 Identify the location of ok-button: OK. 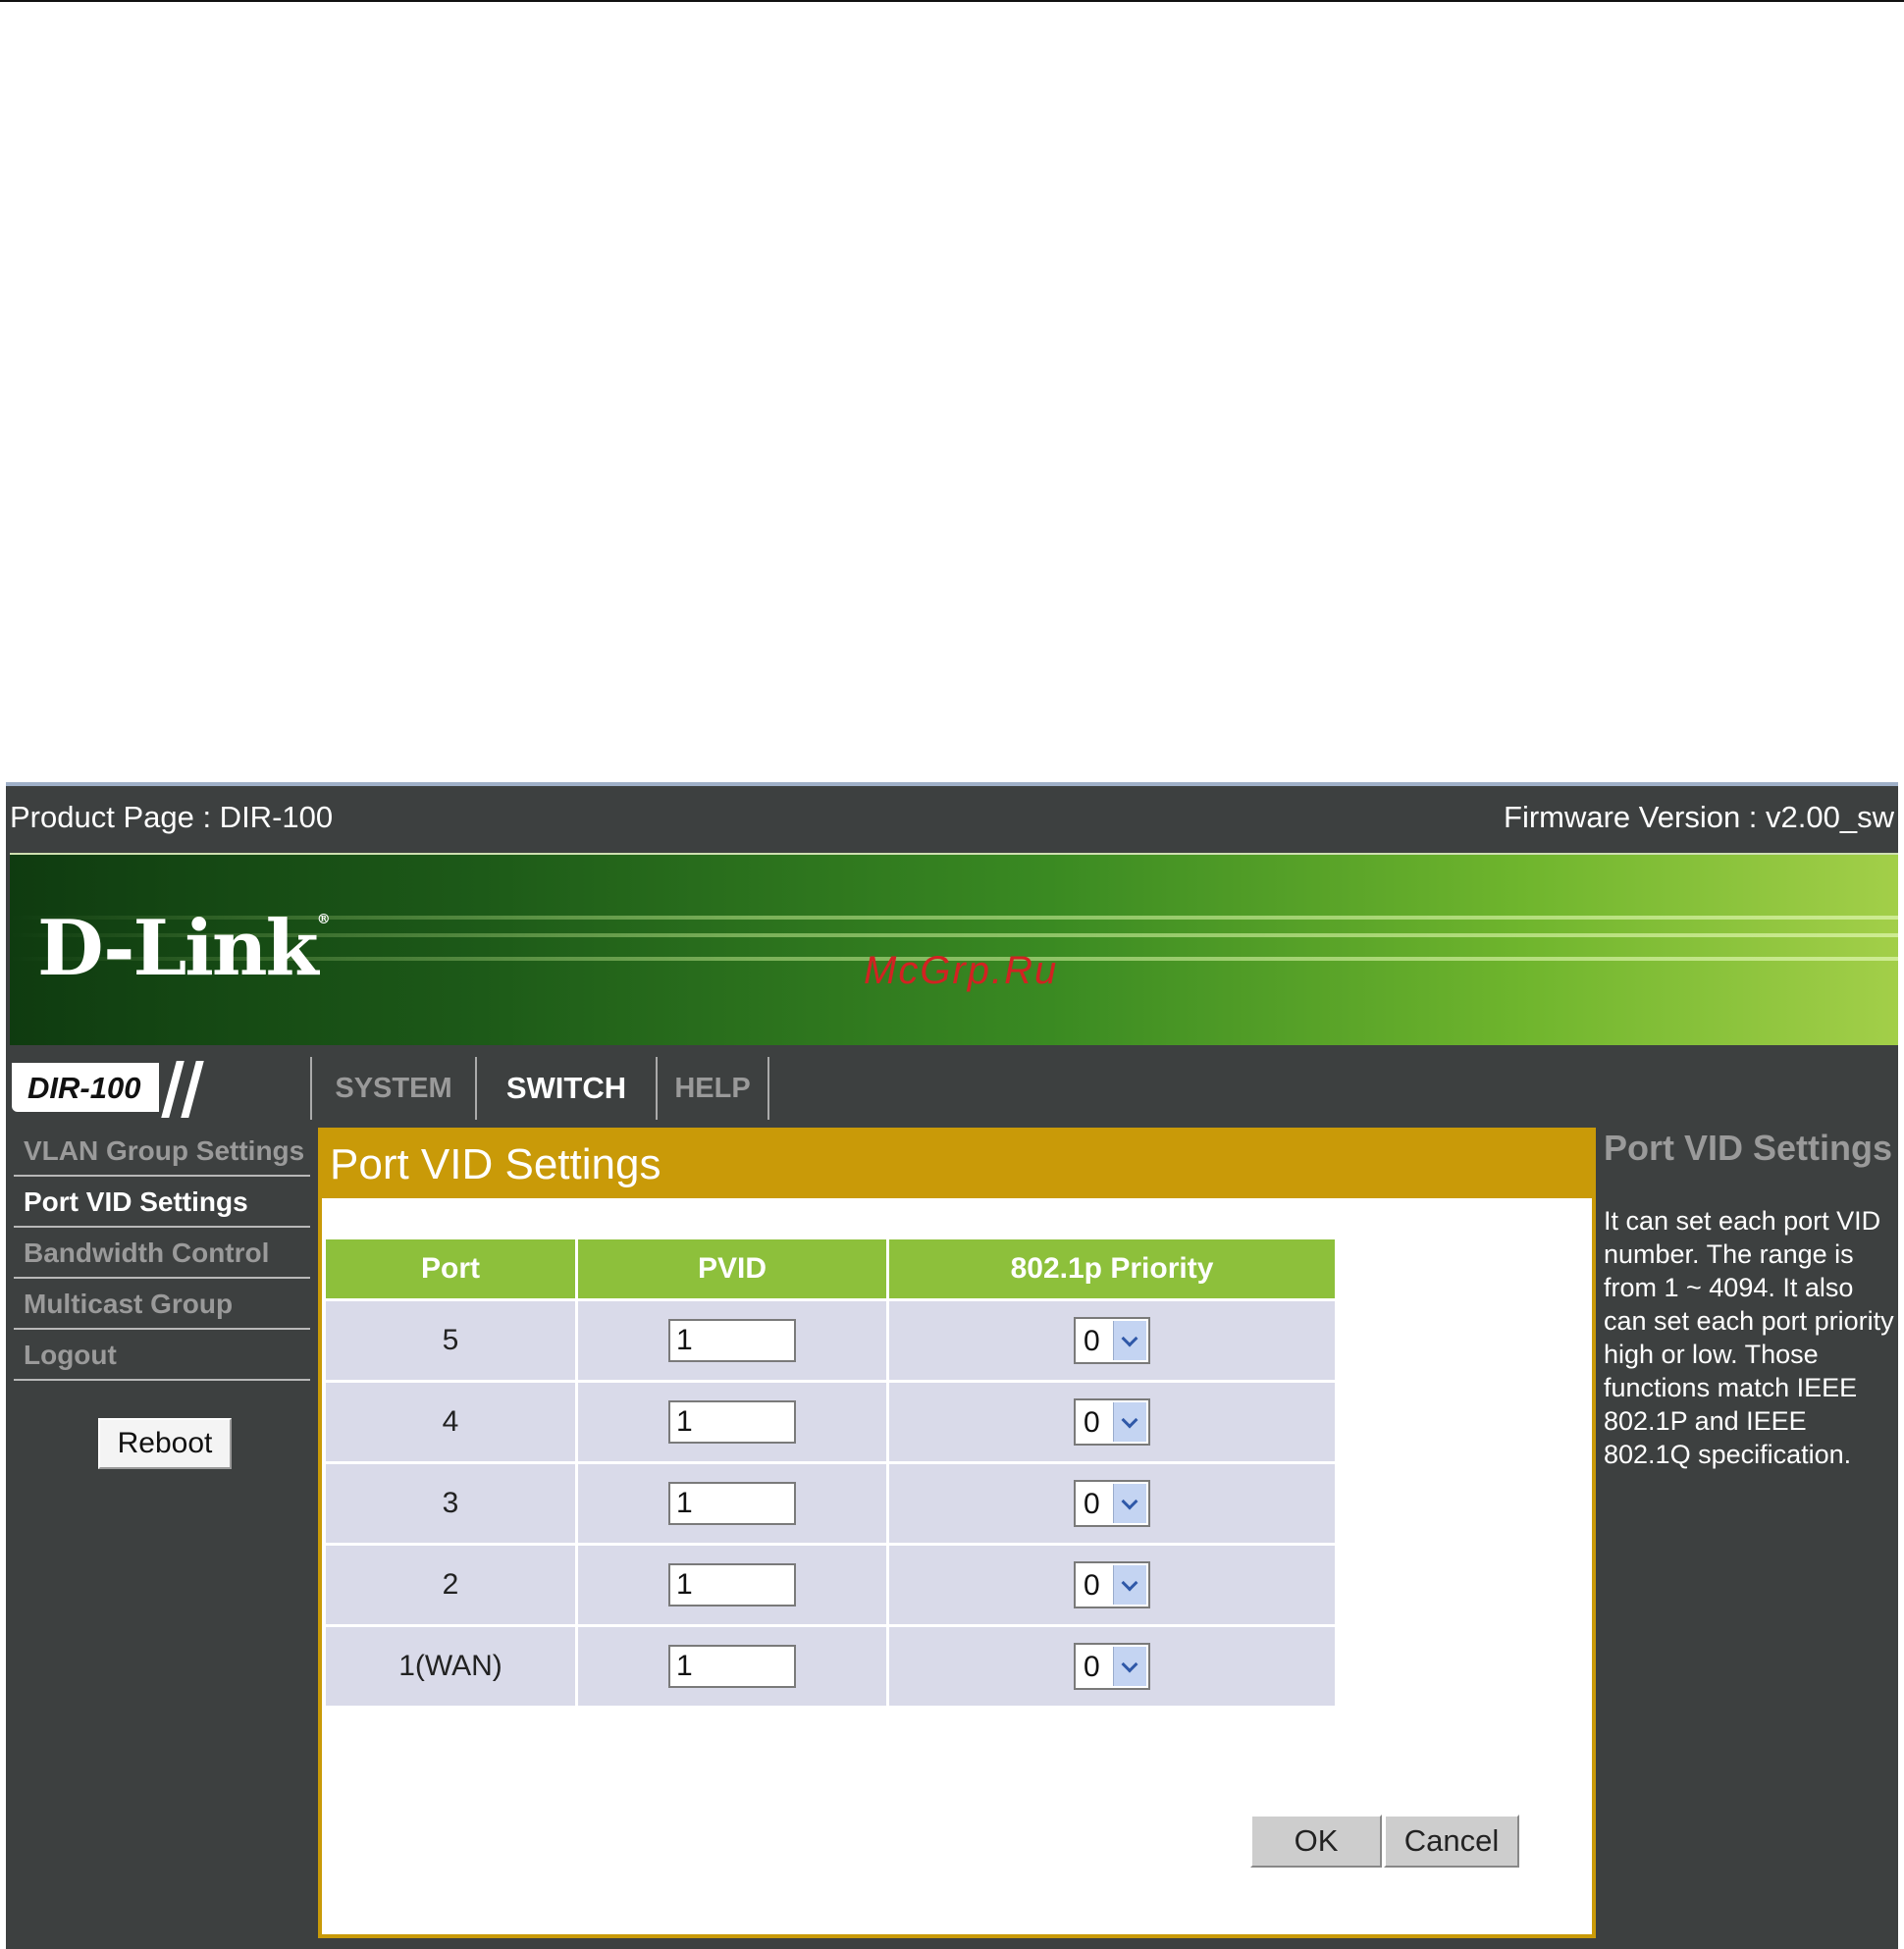
(1316, 1841).